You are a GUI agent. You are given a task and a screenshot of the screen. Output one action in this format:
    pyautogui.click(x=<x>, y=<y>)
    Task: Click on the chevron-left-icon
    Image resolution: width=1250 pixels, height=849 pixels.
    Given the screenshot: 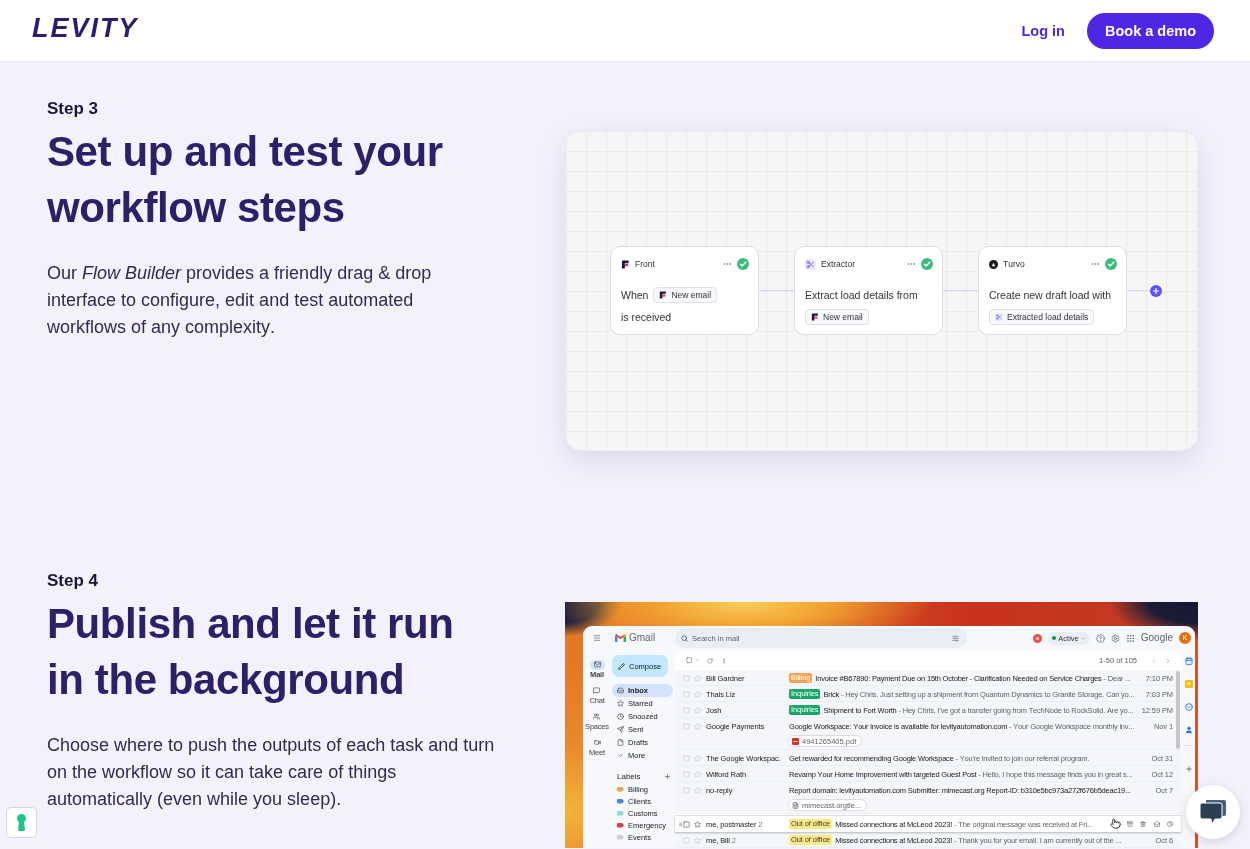 What is the action you would take?
    pyautogui.click(x=1154, y=660)
    